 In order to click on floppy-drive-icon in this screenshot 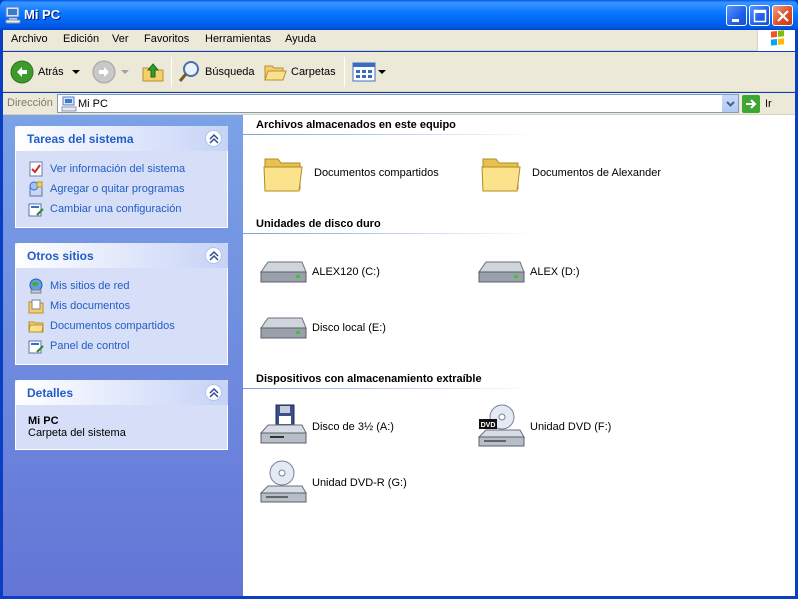, I will do `click(283, 424)`.